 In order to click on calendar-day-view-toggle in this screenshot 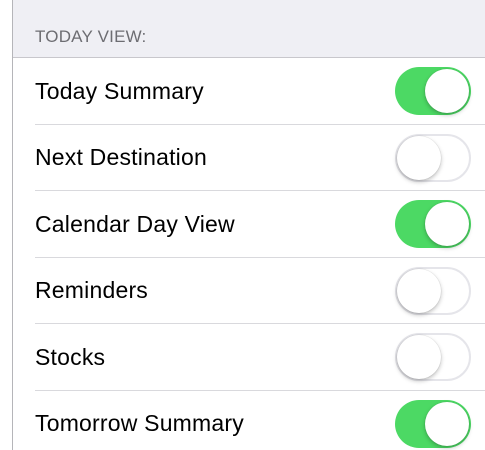, I will do `click(433, 224)`.